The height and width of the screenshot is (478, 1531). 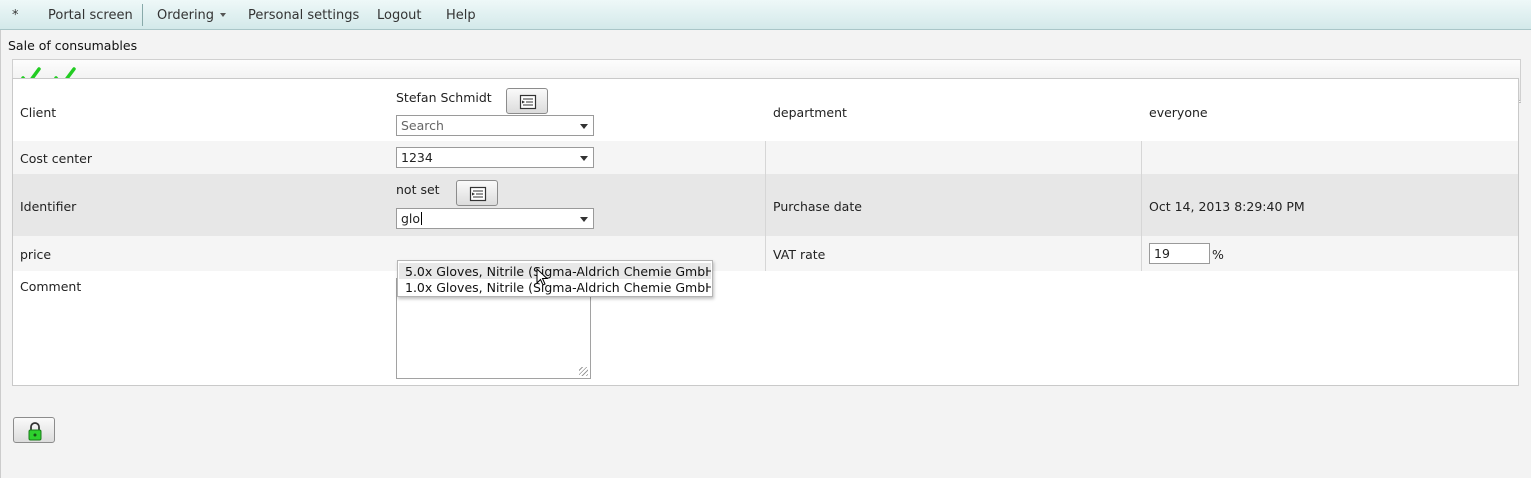 What do you see at coordinates (495, 125) in the screenshot?
I see `client-search-input: Search` at bounding box center [495, 125].